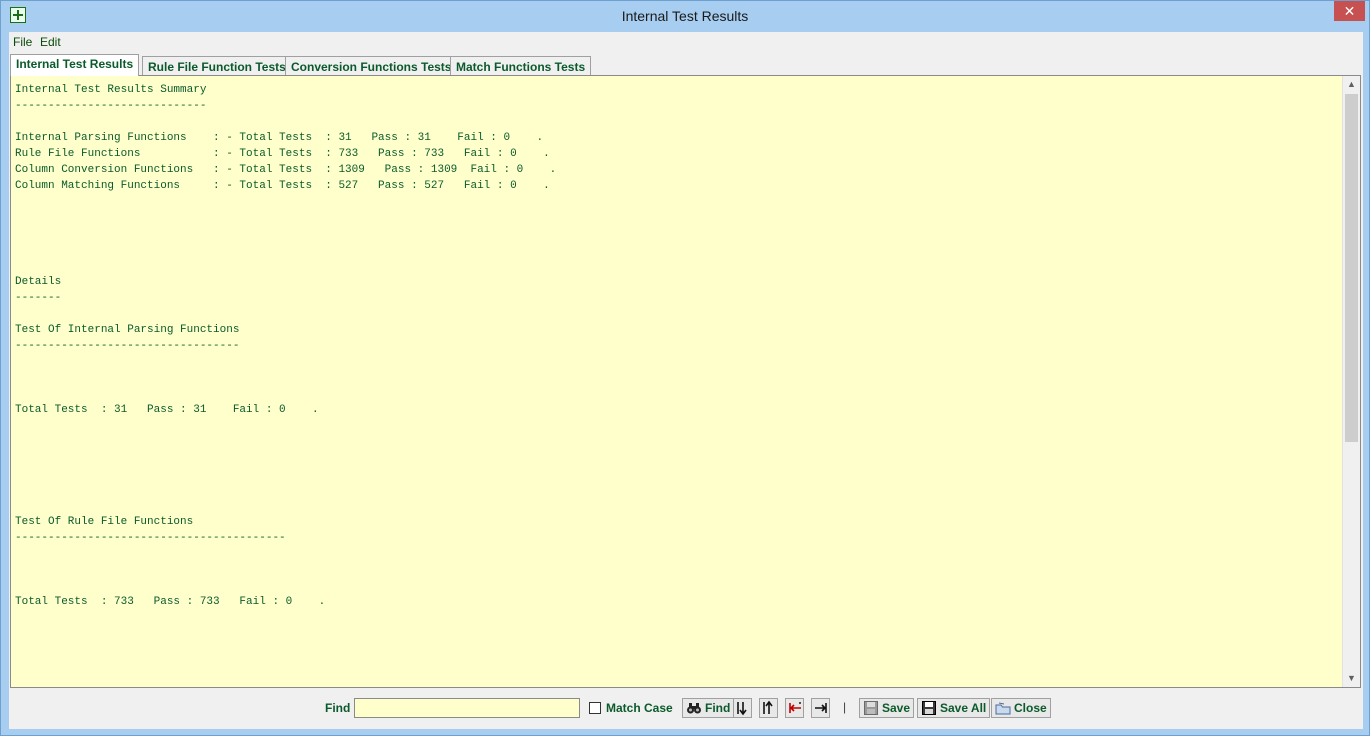  I want to click on find-next-button, so click(742, 708).